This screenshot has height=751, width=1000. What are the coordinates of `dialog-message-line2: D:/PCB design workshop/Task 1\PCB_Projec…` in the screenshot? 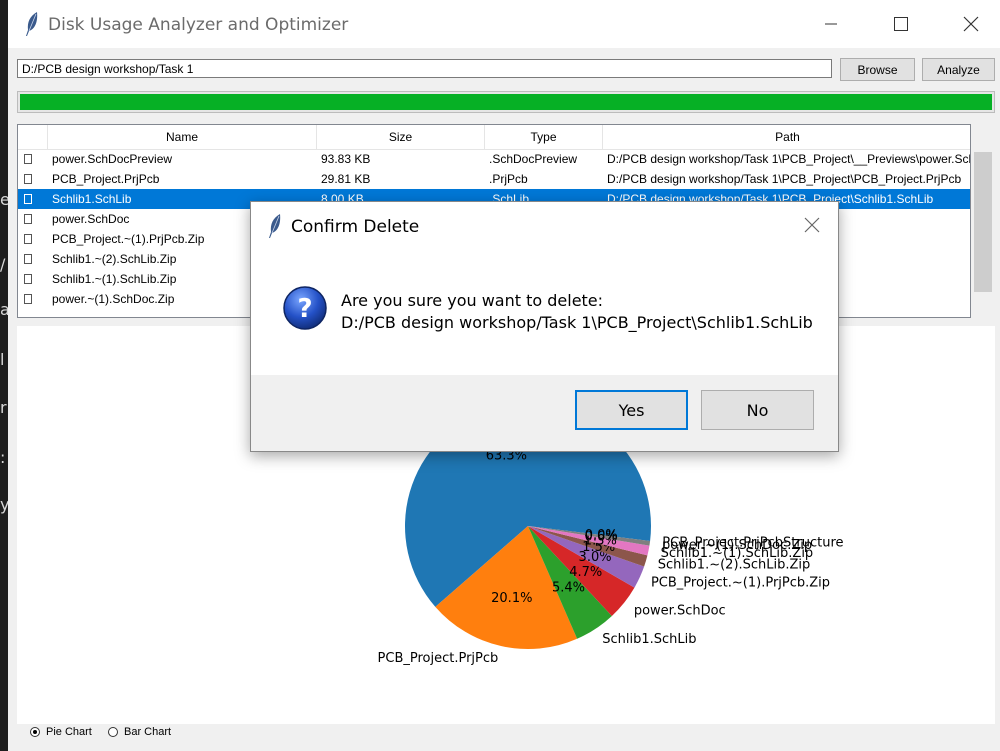 It's located at (577, 322).